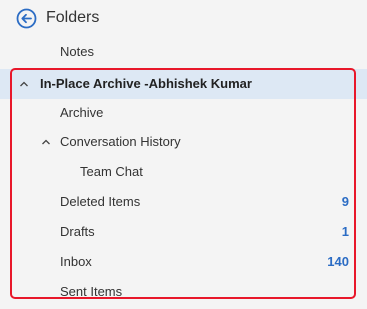  What do you see at coordinates (26, 18) in the screenshot?
I see `back-arrow-circle-icon` at bounding box center [26, 18].